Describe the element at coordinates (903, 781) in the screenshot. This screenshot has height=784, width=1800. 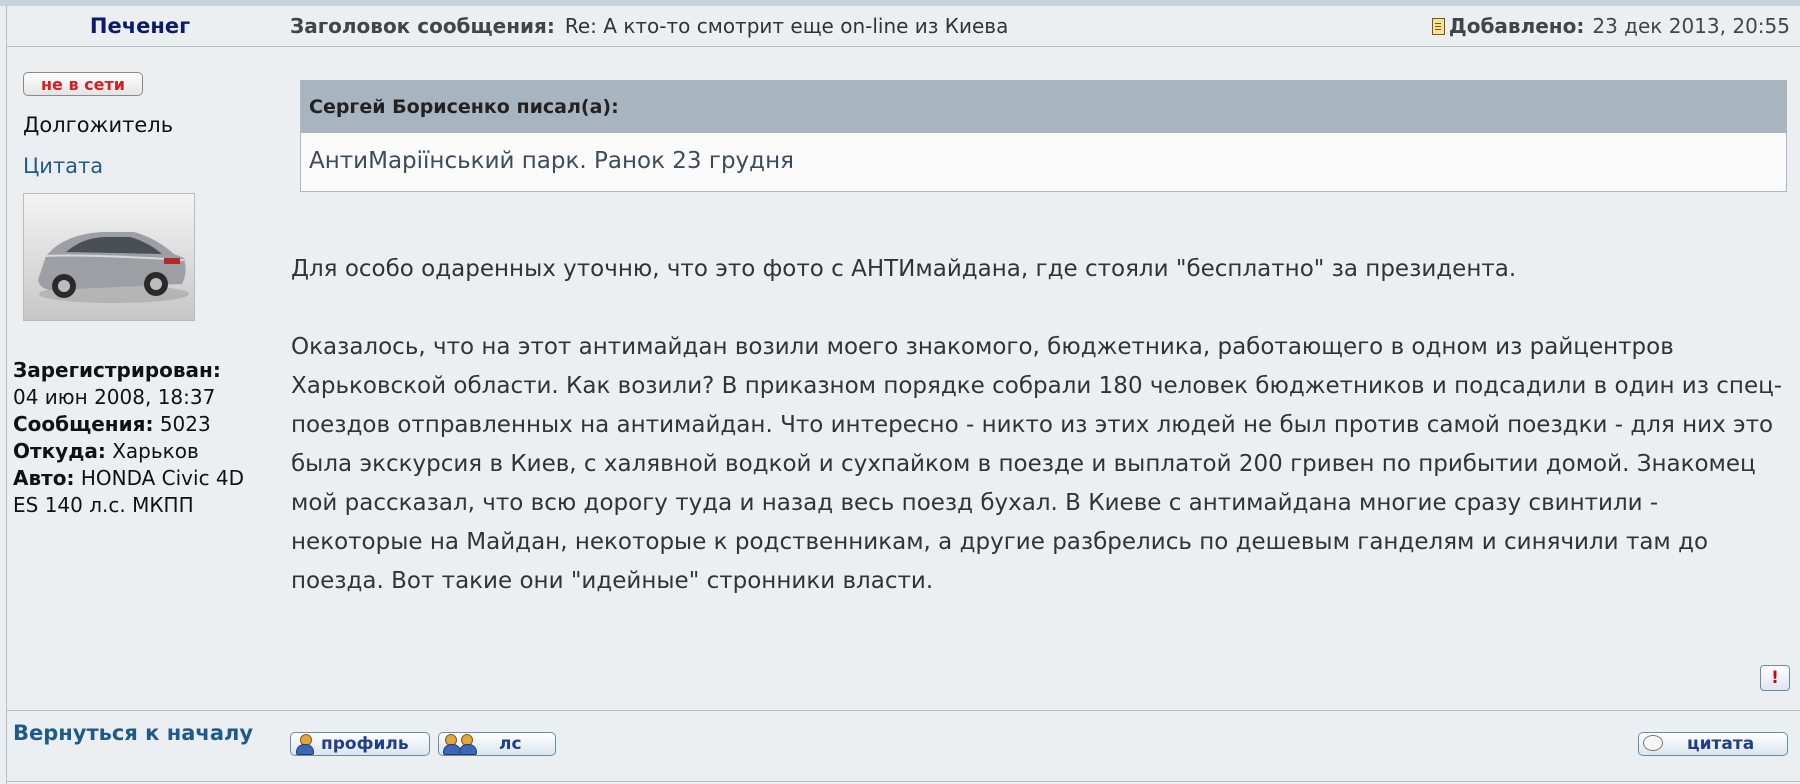
I see `bottom-divider` at that location.